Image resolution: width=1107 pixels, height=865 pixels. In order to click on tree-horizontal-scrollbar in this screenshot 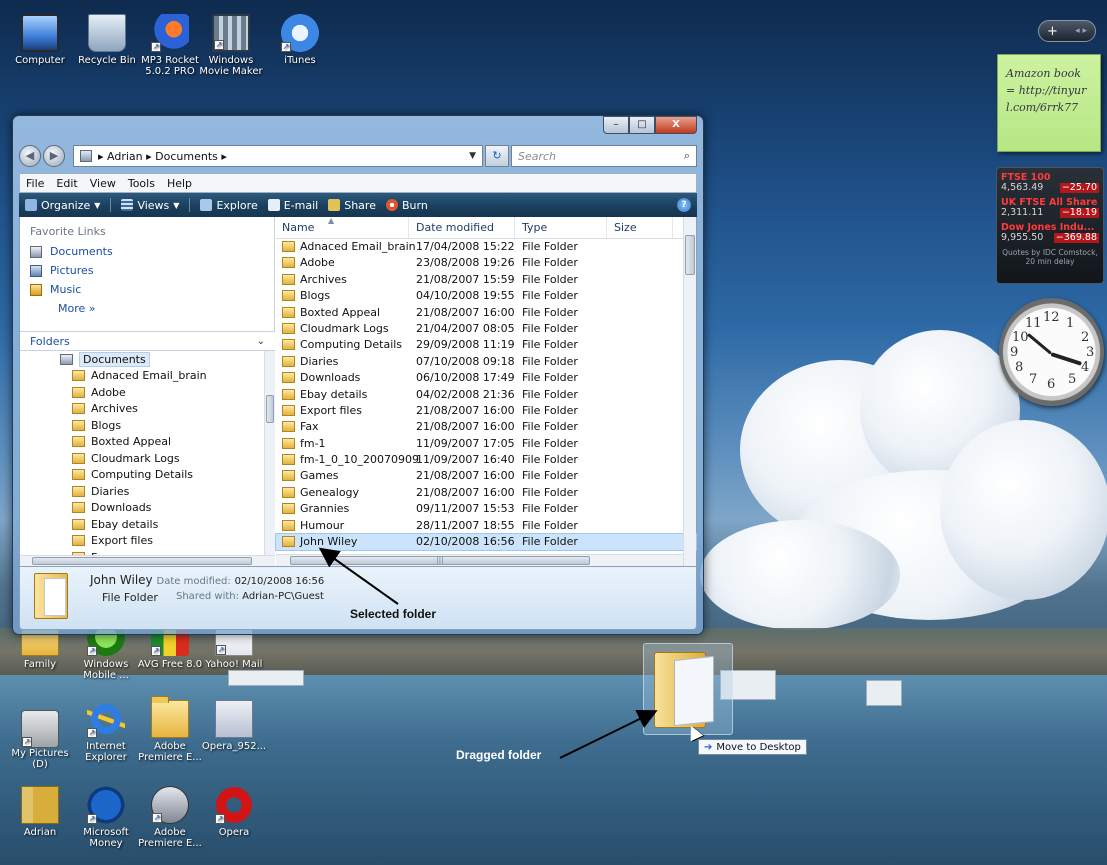, I will do `click(147, 560)`.